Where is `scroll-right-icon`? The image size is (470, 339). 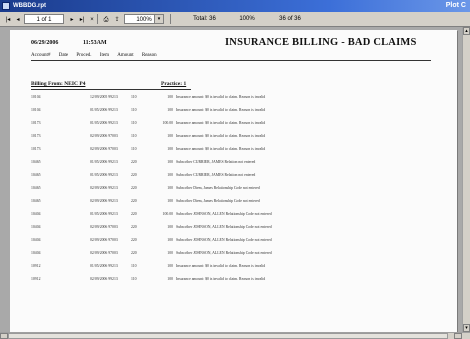 scroll-right-icon is located at coordinates (458, 336).